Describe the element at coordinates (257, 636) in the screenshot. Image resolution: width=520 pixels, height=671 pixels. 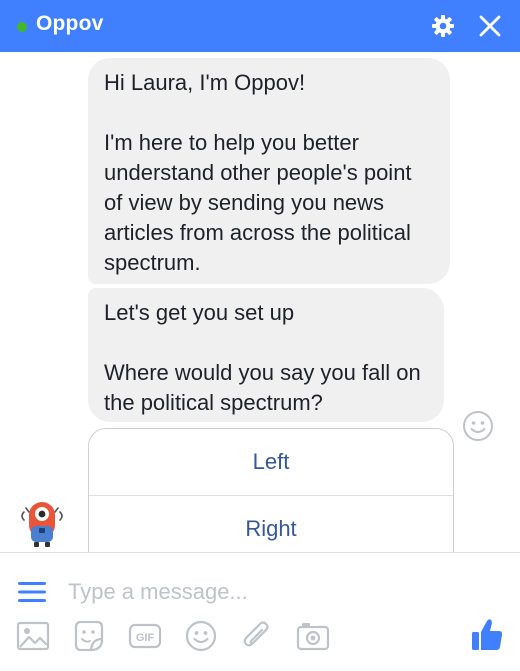
I see `attachment-icon` at that location.